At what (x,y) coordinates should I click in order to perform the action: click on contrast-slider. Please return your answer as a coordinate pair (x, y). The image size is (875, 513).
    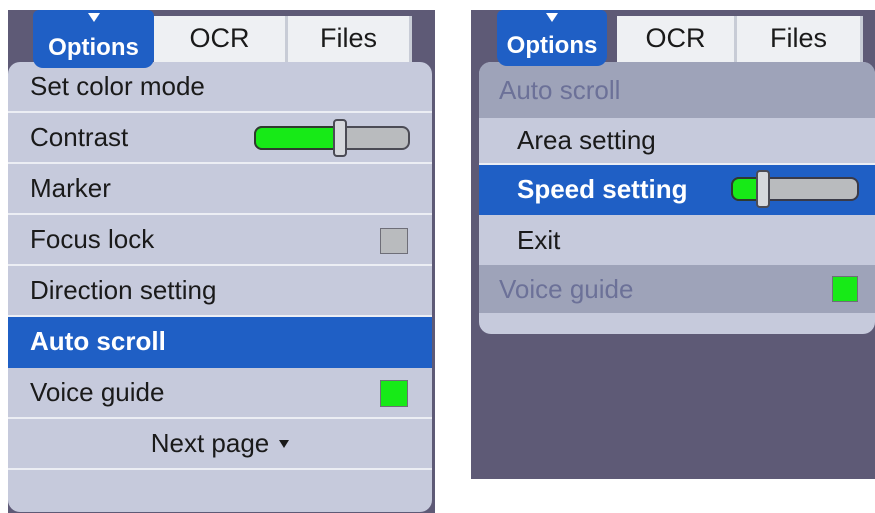
    Looking at the image, I should click on (332, 137).